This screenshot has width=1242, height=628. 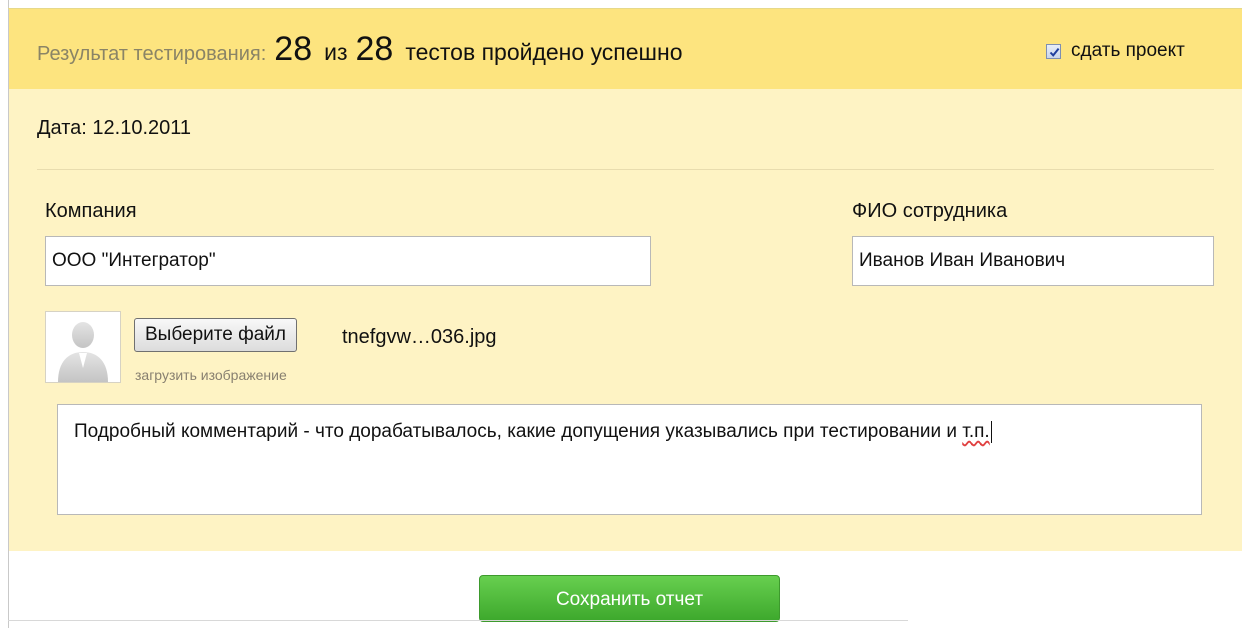 I want to click on date-label: Дата:, so click(x=62, y=128).